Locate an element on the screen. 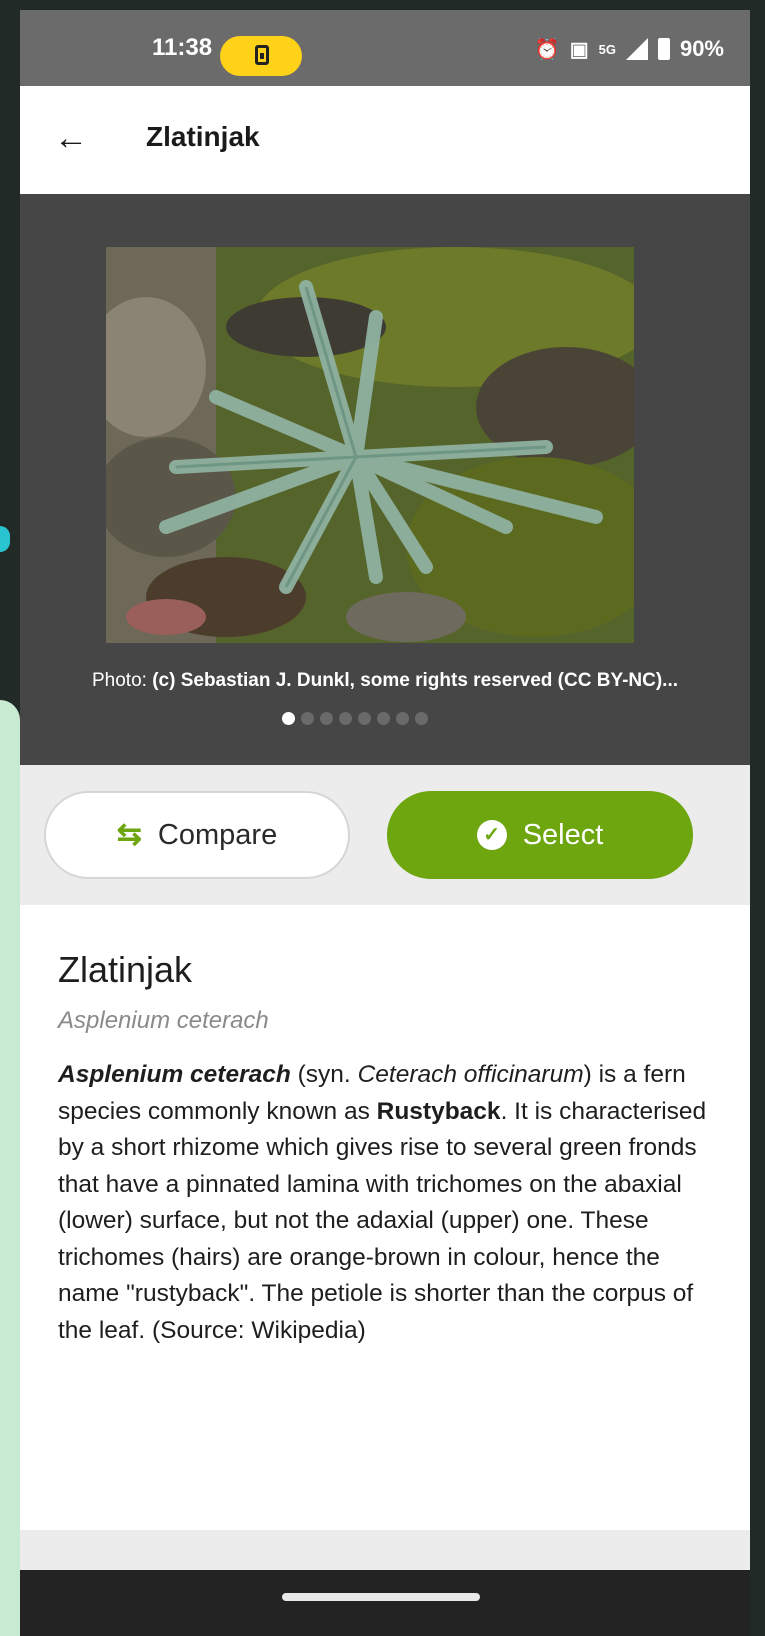  select-button: ✓ Select is located at coordinates (540, 835).